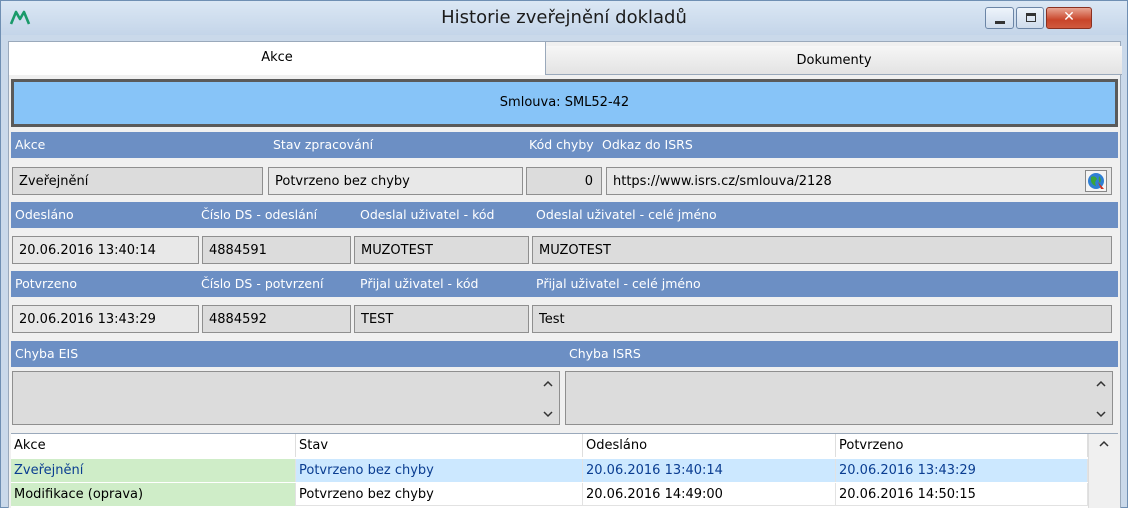 Image resolution: width=1128 pixels, height=508 pixels. What do you see at coordinates (999, 18) in the screenshot?
I see `minimize-button` at bounding box center [999, 18].